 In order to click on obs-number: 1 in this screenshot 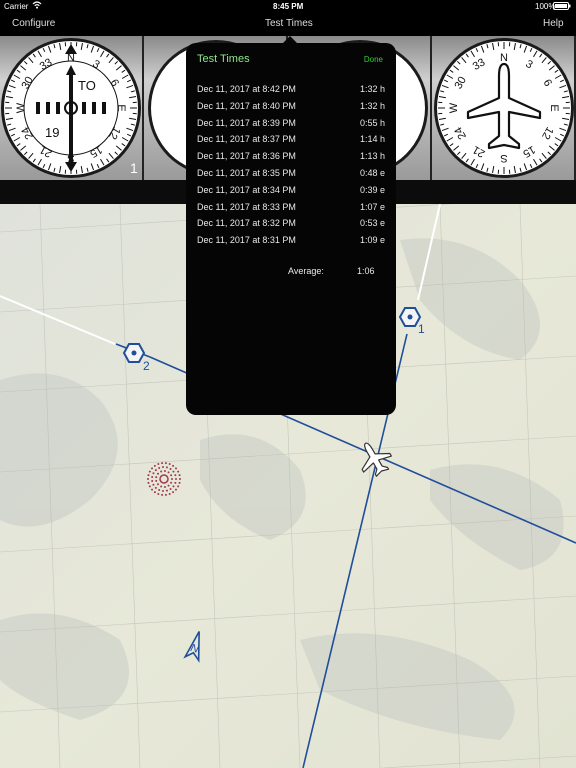, I will do `click(134, 168)`.